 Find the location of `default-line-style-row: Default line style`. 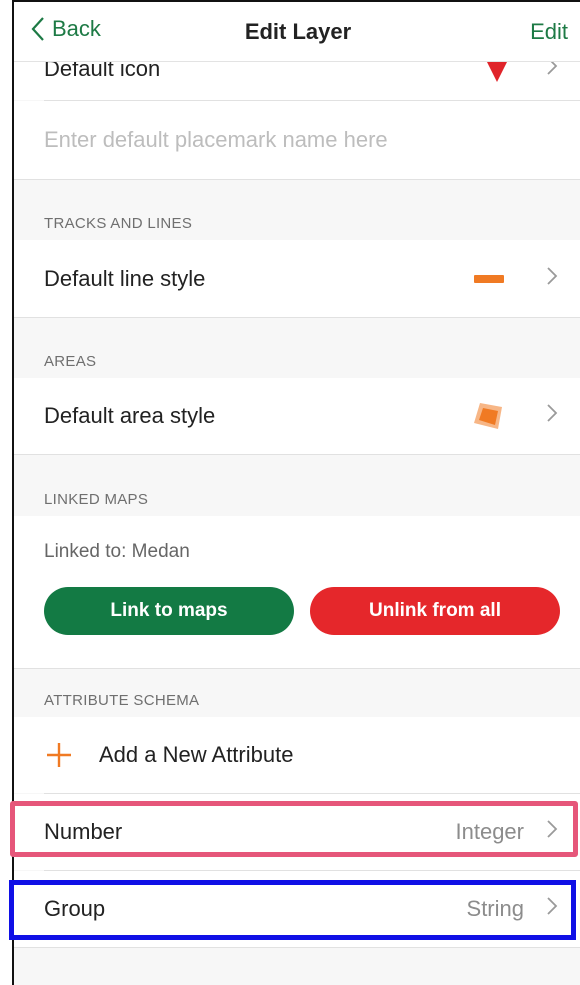

default-line-style-row: Default line style is located at coordinates (297, 279).